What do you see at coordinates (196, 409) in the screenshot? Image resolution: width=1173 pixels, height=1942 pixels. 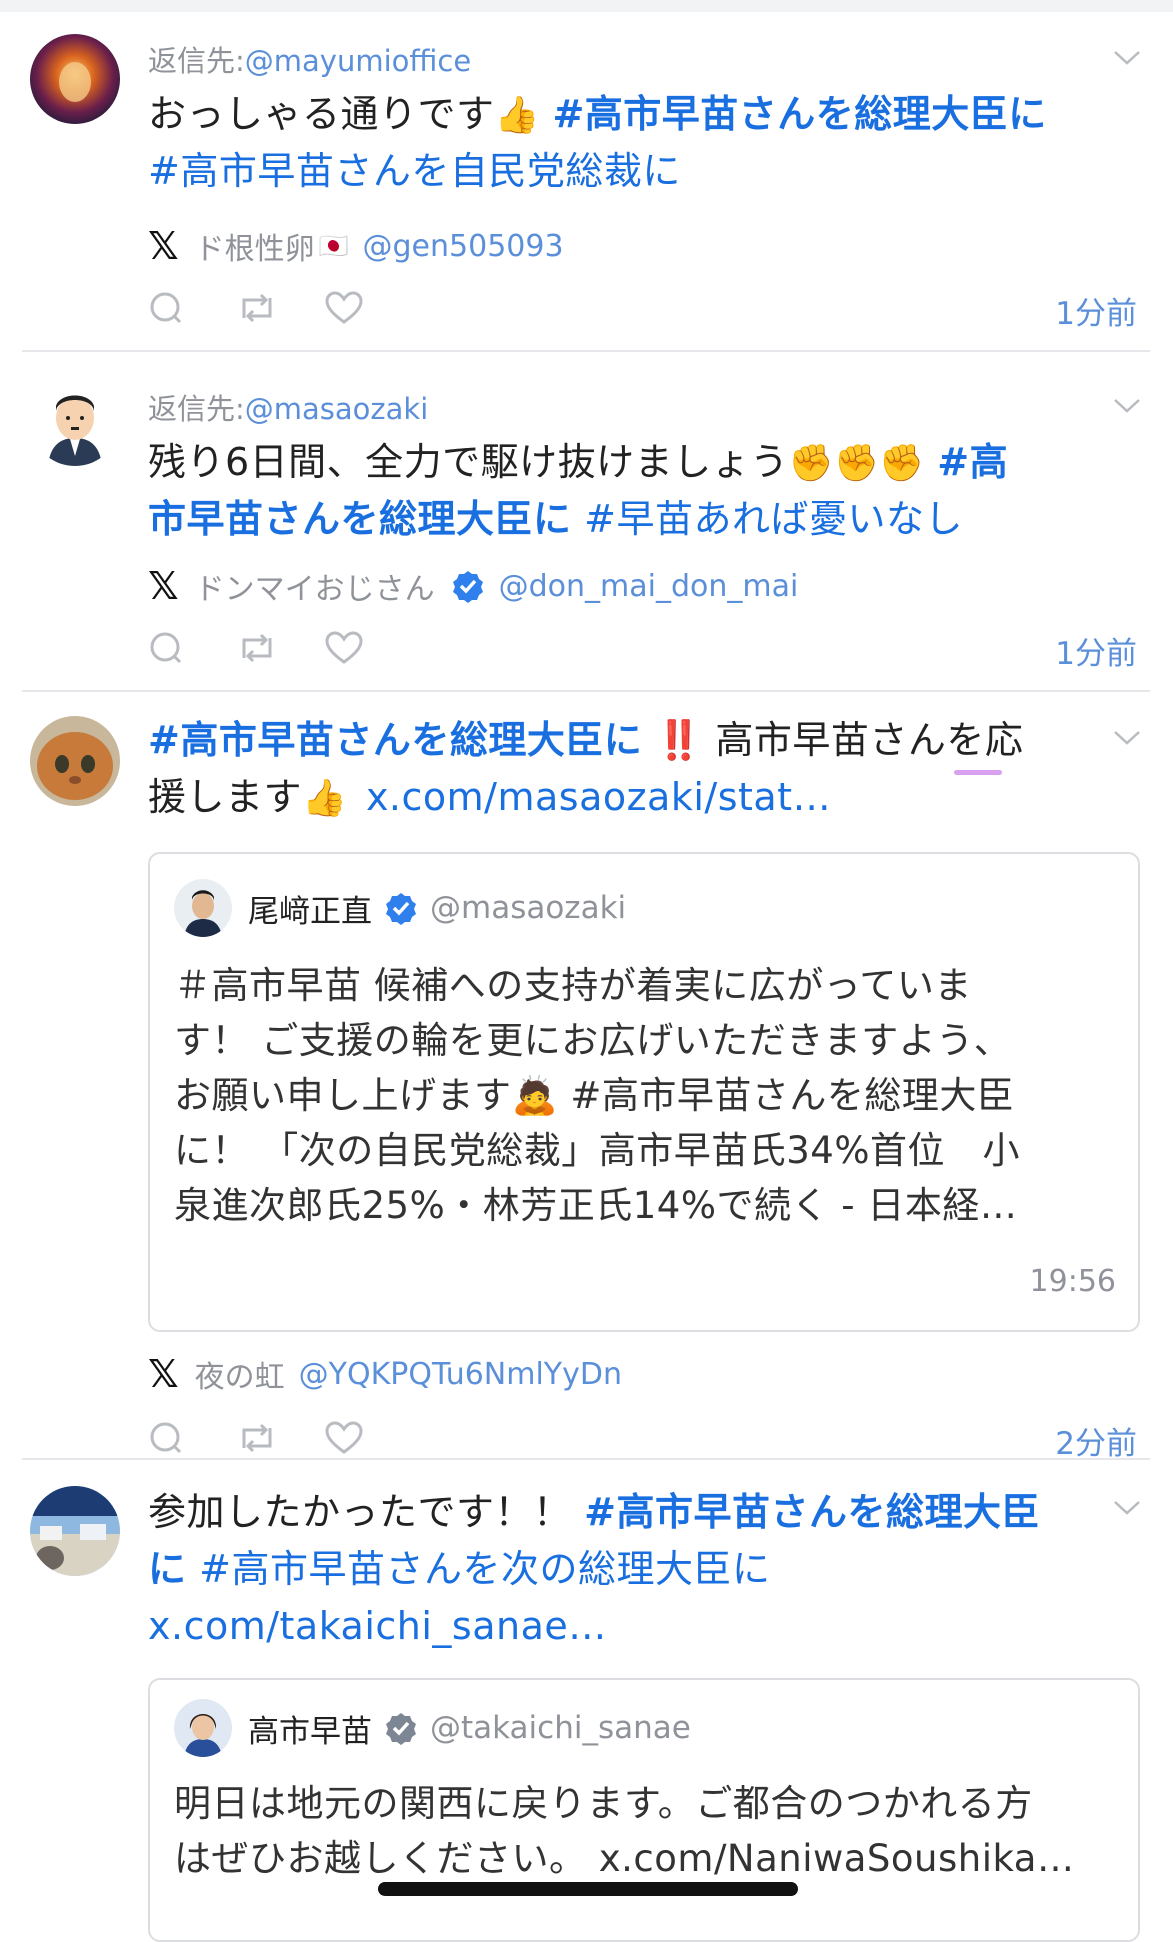 I see `reply-prefix: 返信先:` at bounding box center [196, 409].